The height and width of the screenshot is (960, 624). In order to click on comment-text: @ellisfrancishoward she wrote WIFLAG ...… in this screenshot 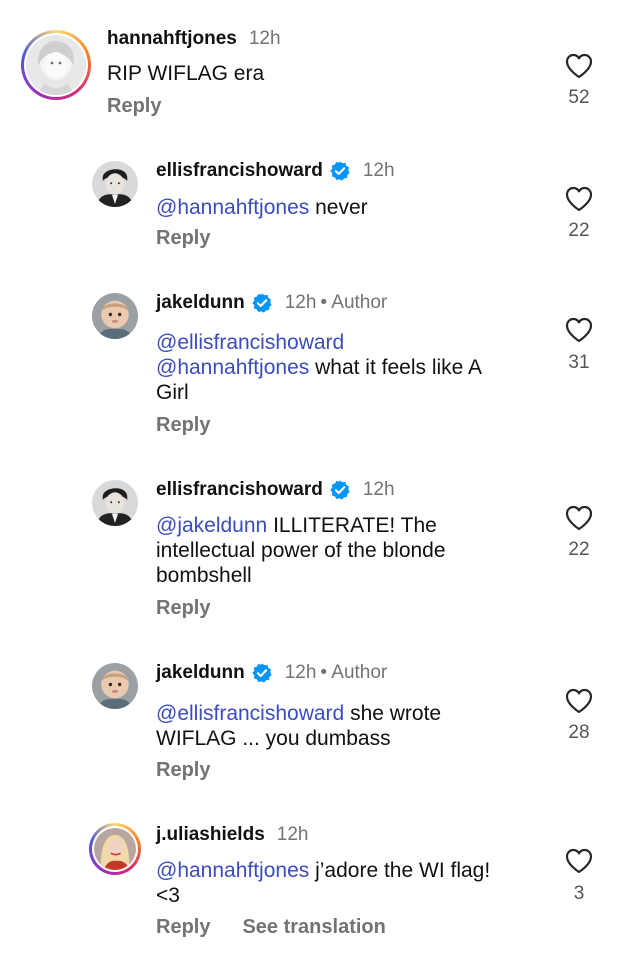, I will do `click(299, 726)`.